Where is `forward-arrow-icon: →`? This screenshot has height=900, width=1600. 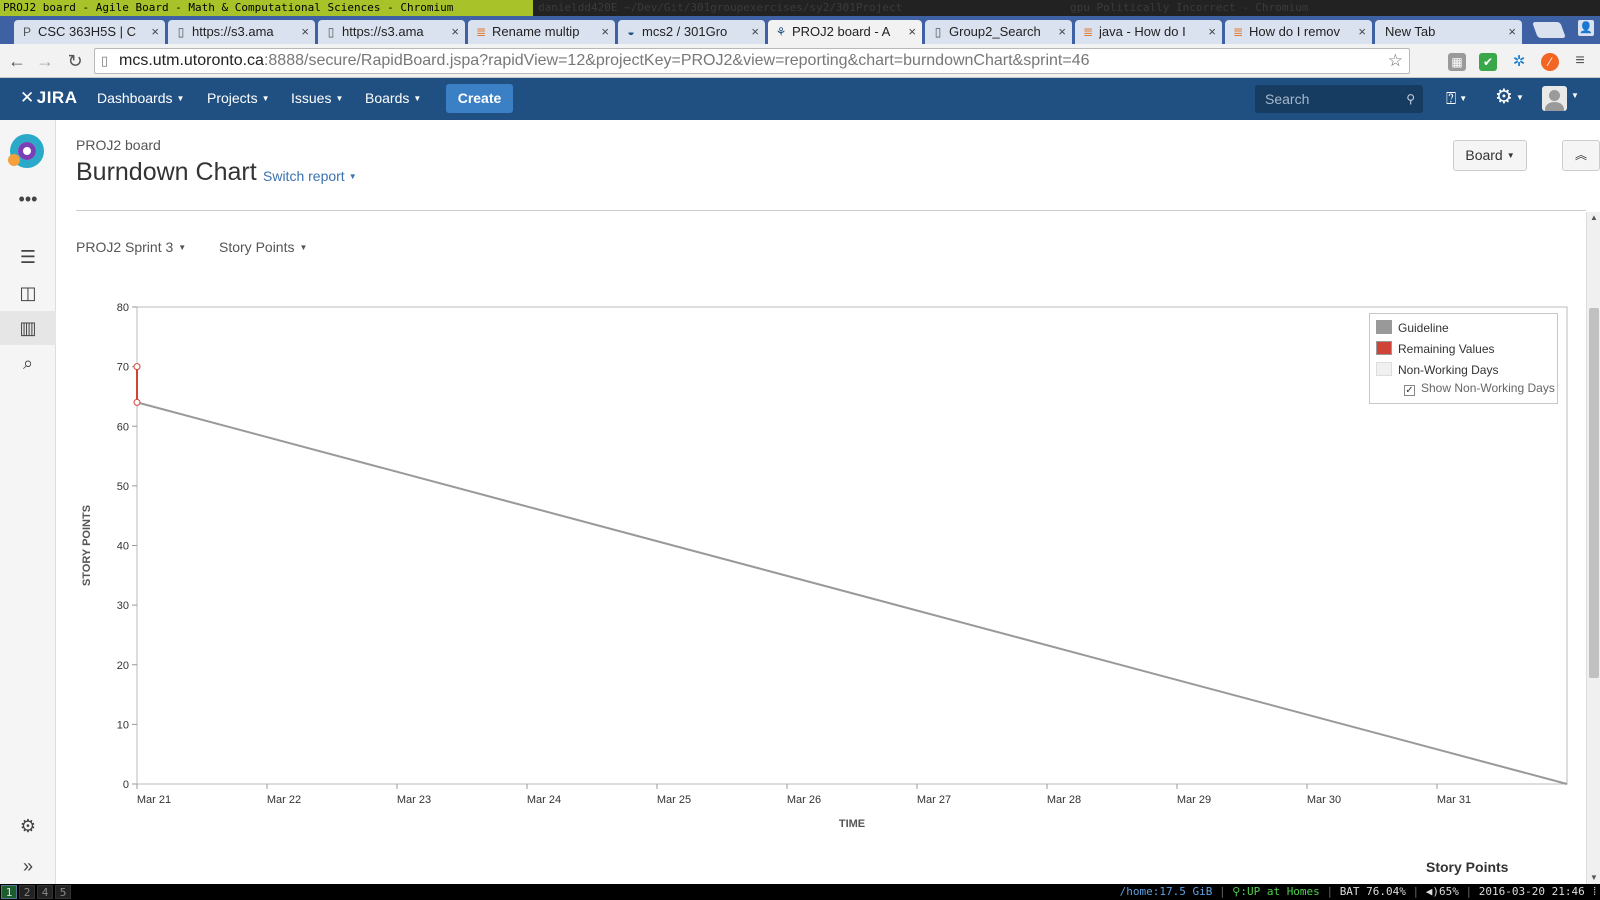
forward-arrow-icon: → is located at coordinates (45, 61).